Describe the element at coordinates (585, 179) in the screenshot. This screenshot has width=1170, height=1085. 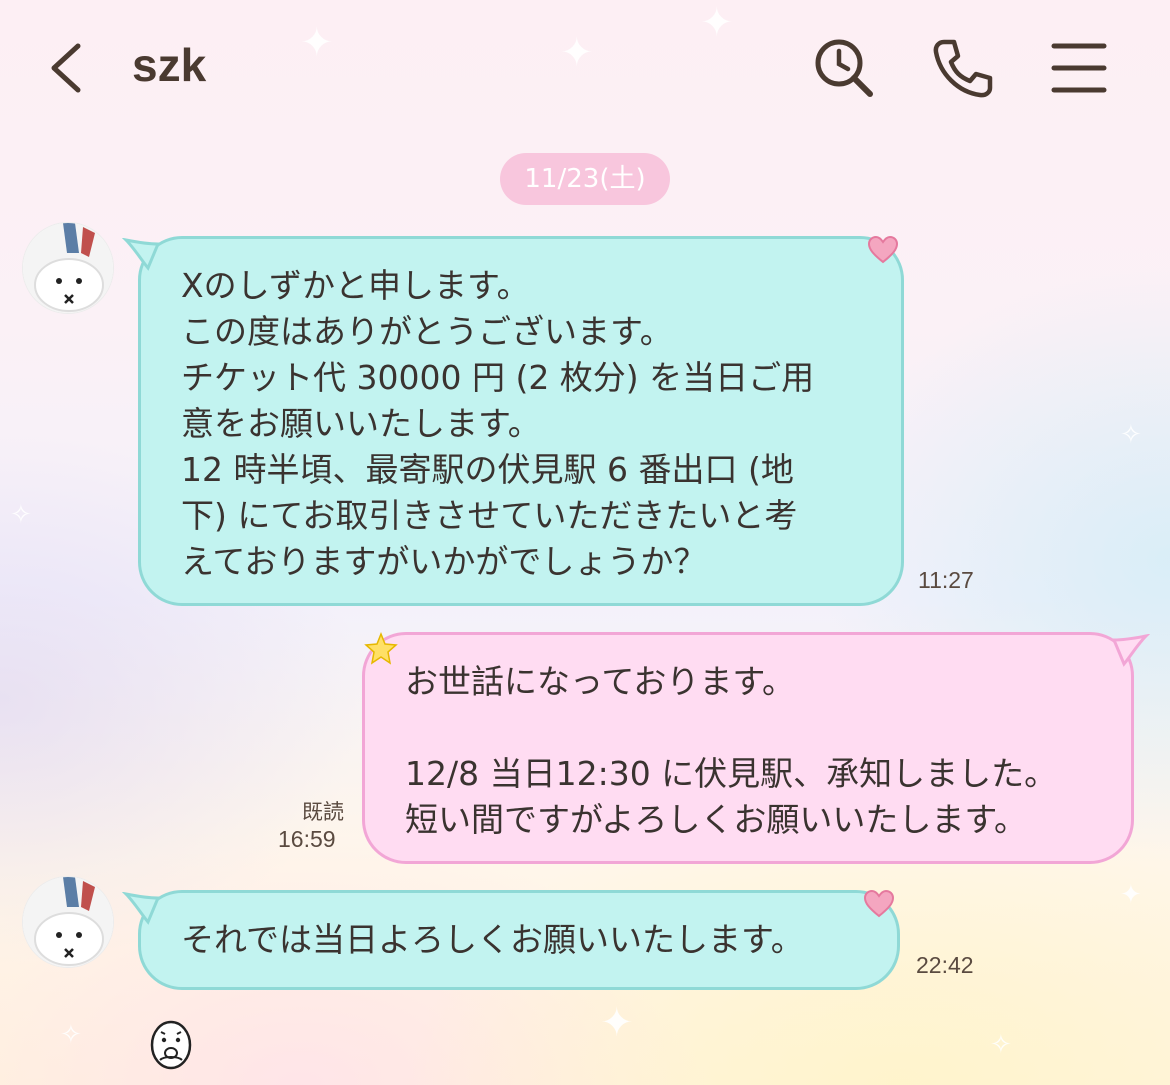
I see `date-separator: 11/23(土)` at that location.